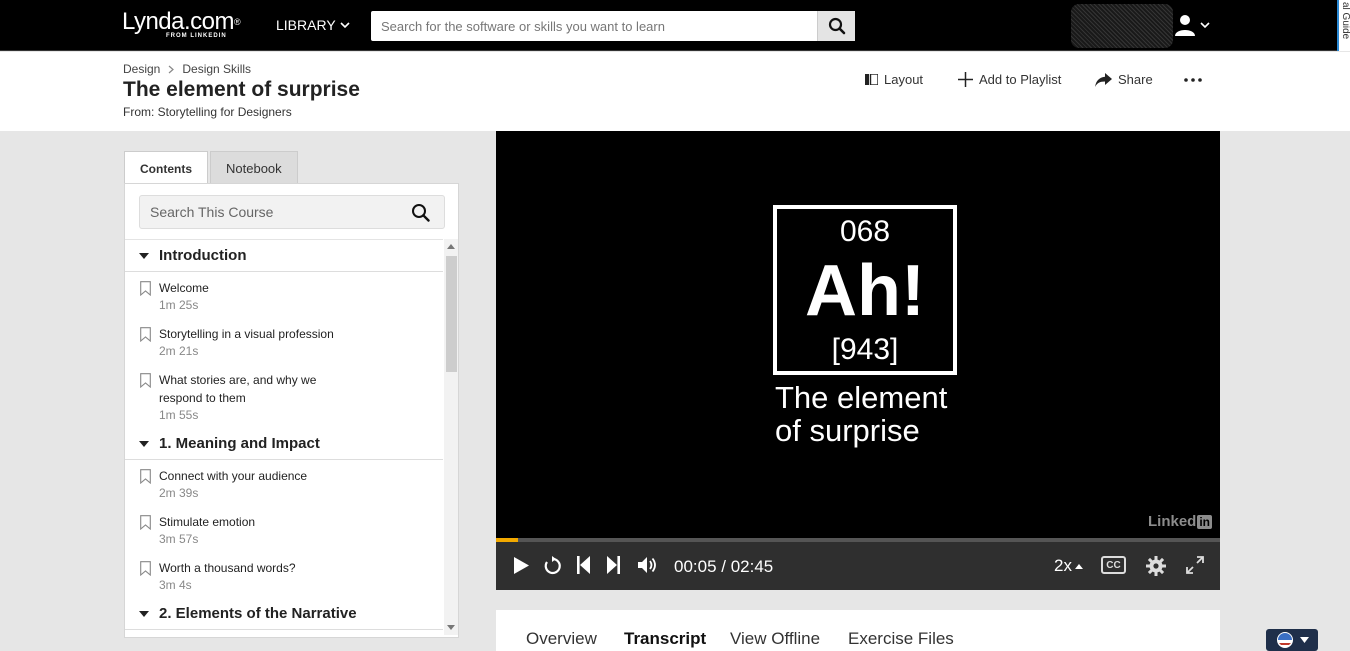 The image size is (1350, 651). What do you see at coordinates (871, 79) in the screenshot?
I see `layout-icon` at bounding box center [871, 79].